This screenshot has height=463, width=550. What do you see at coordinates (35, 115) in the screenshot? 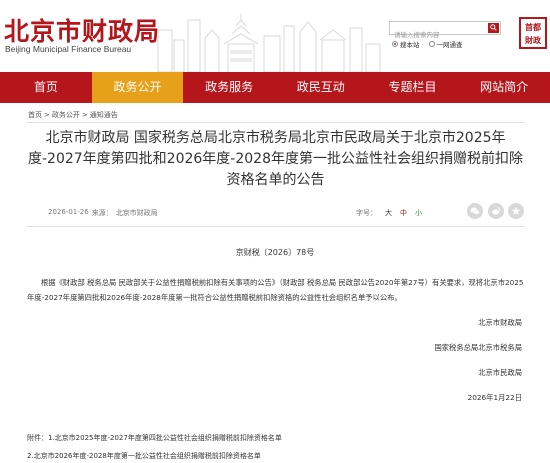
I see `breadcrumb-home: 首页` at bounding box center [35, 115].